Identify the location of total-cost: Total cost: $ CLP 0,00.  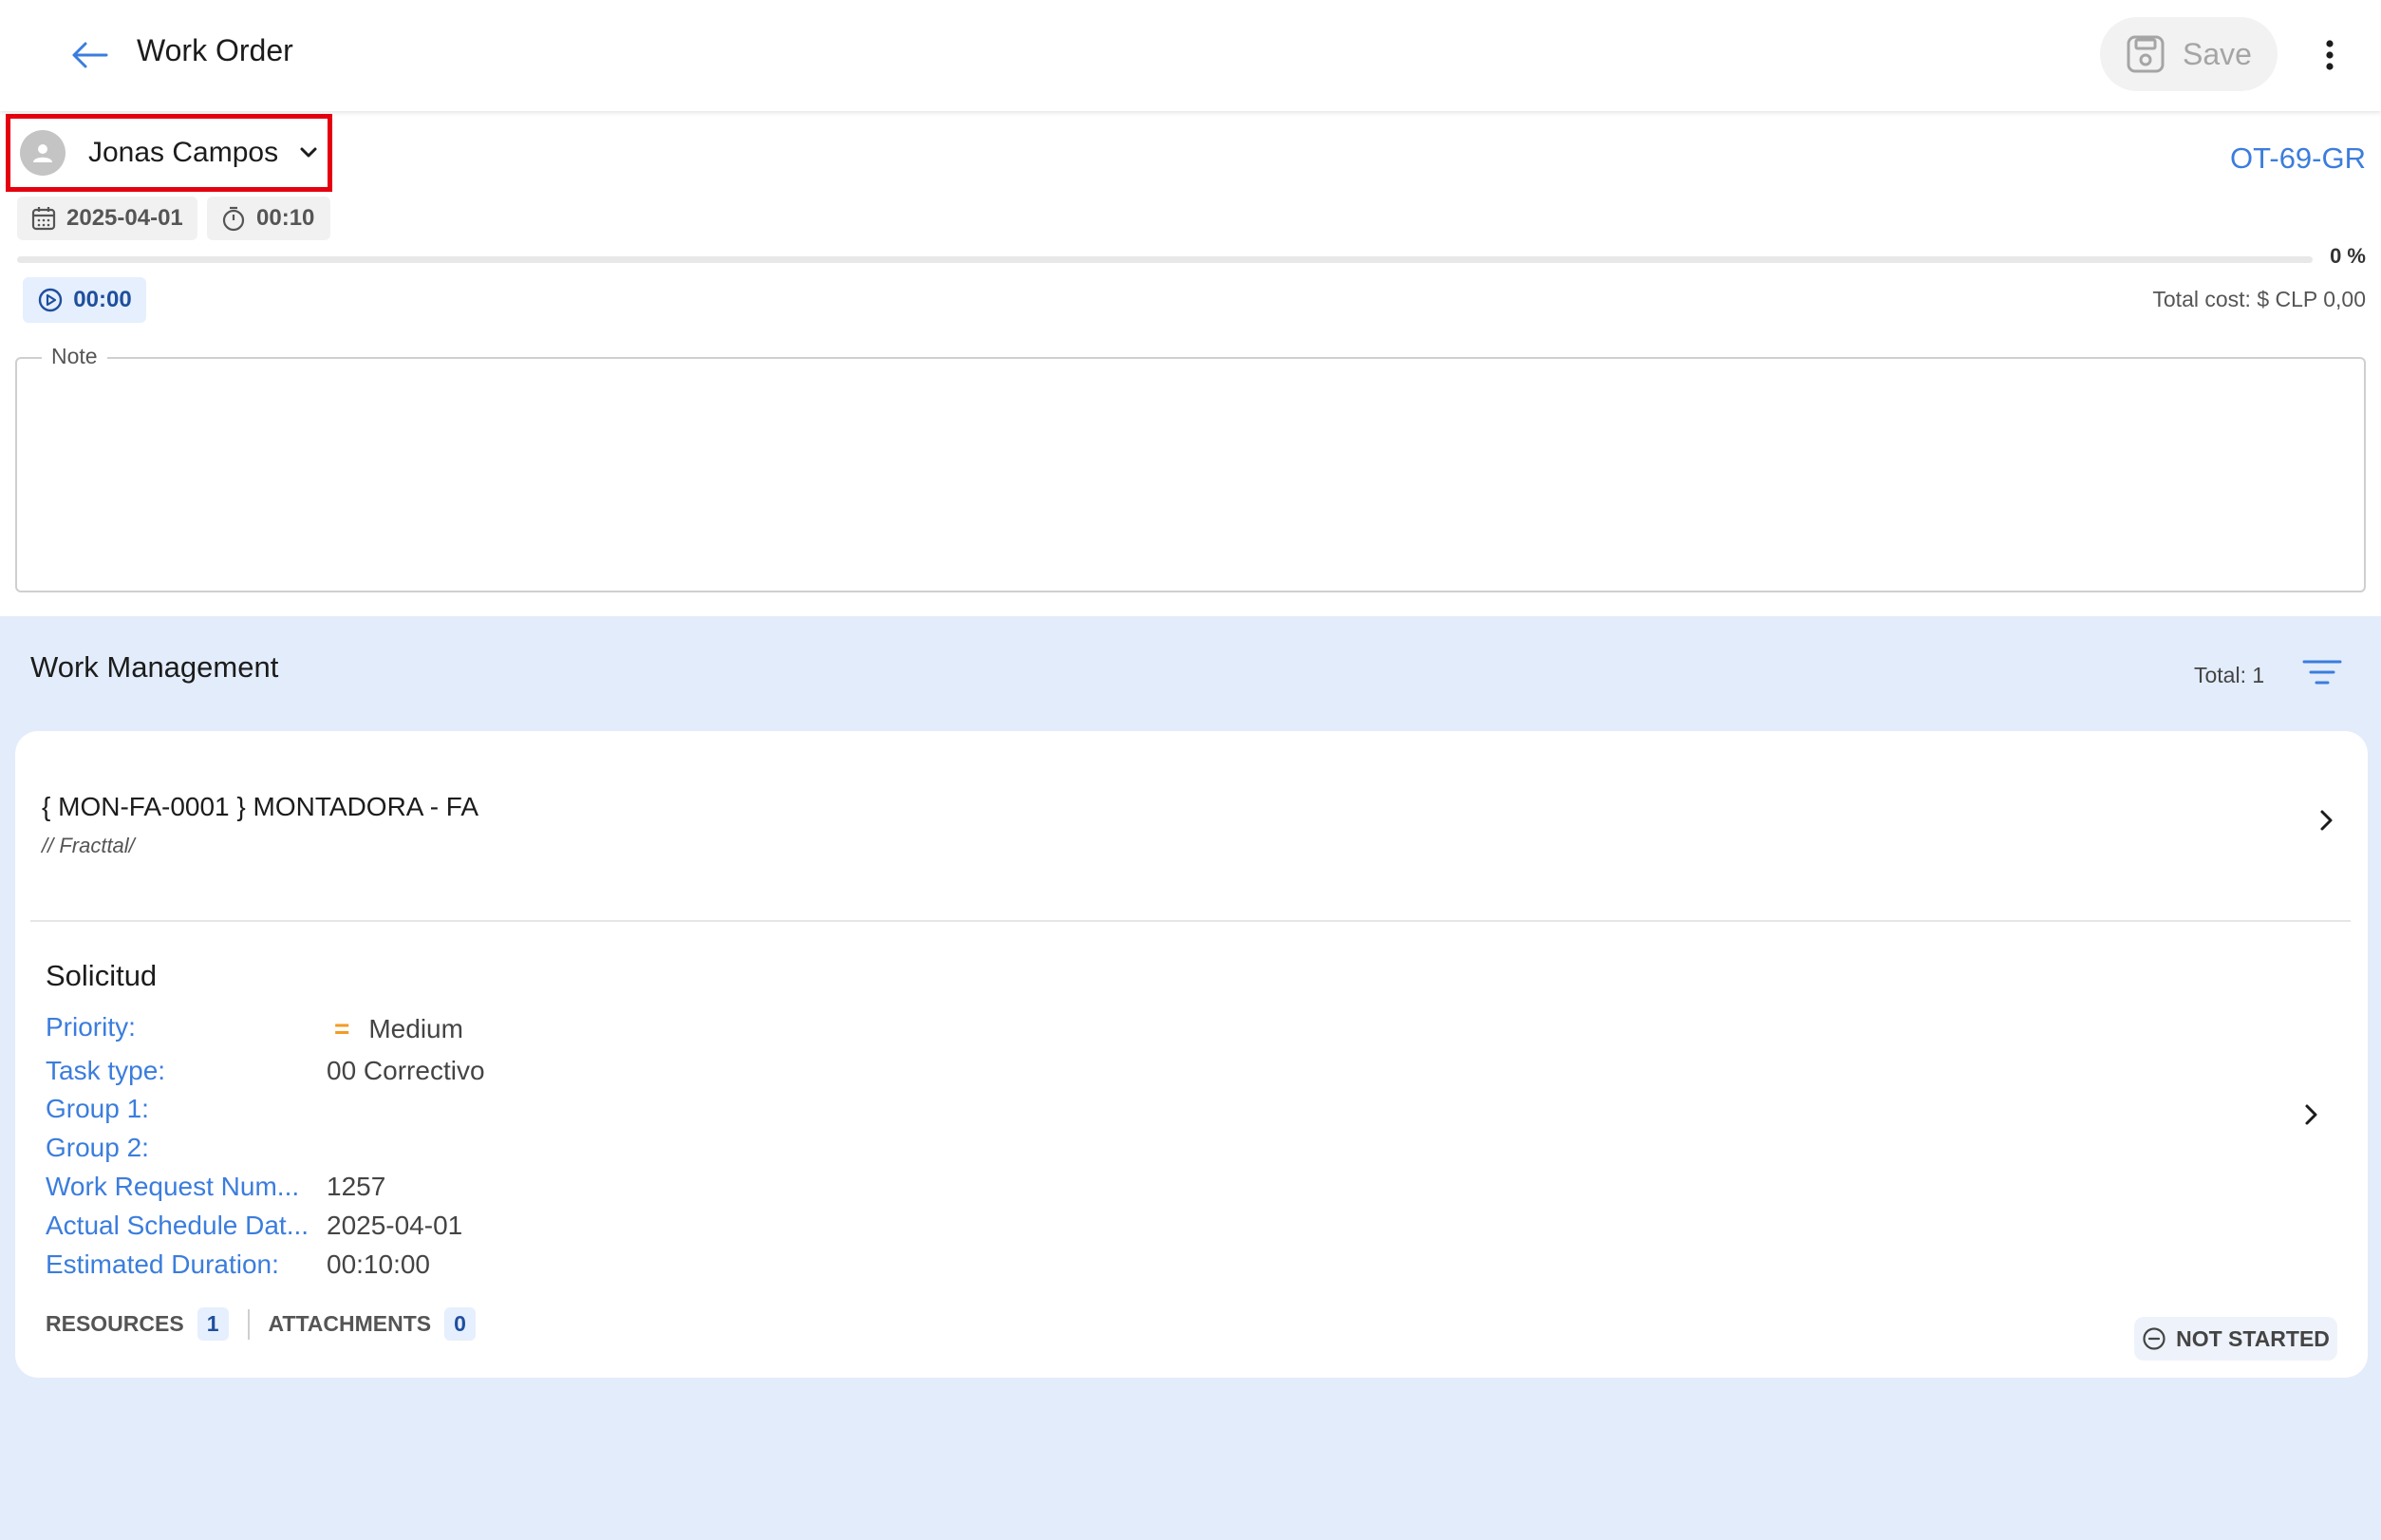
(2259, 299).